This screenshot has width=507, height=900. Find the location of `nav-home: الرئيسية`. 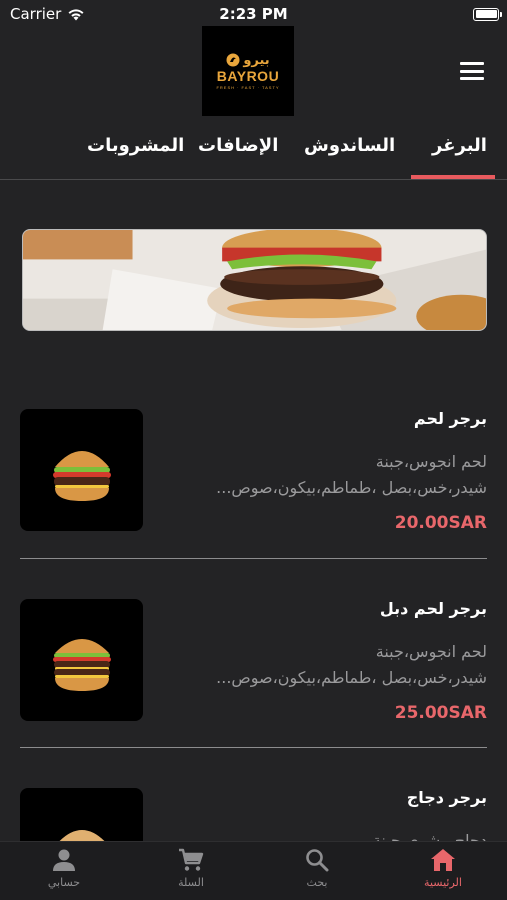

nav-home: الرئيسية is located at coordinates (443, 868).